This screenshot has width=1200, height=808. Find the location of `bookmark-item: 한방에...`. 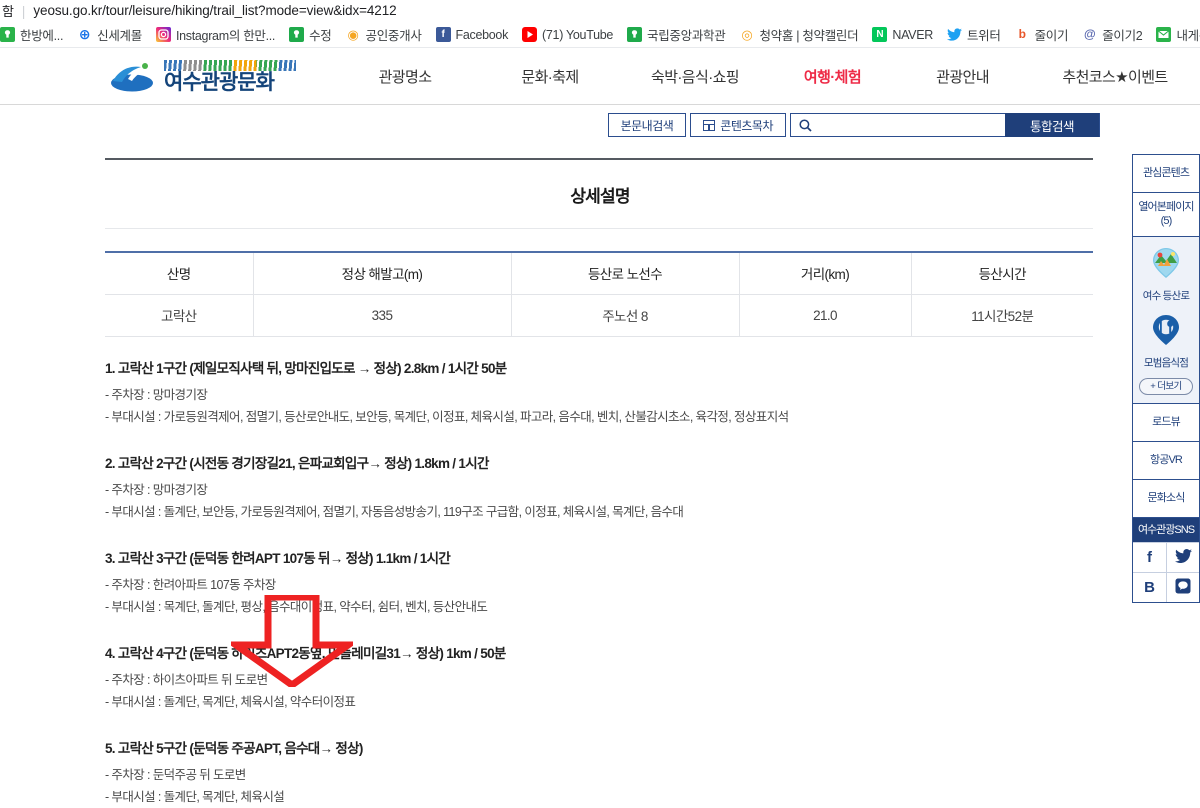

bookmark-item: 한방에... is located at coordinates (35, 35).